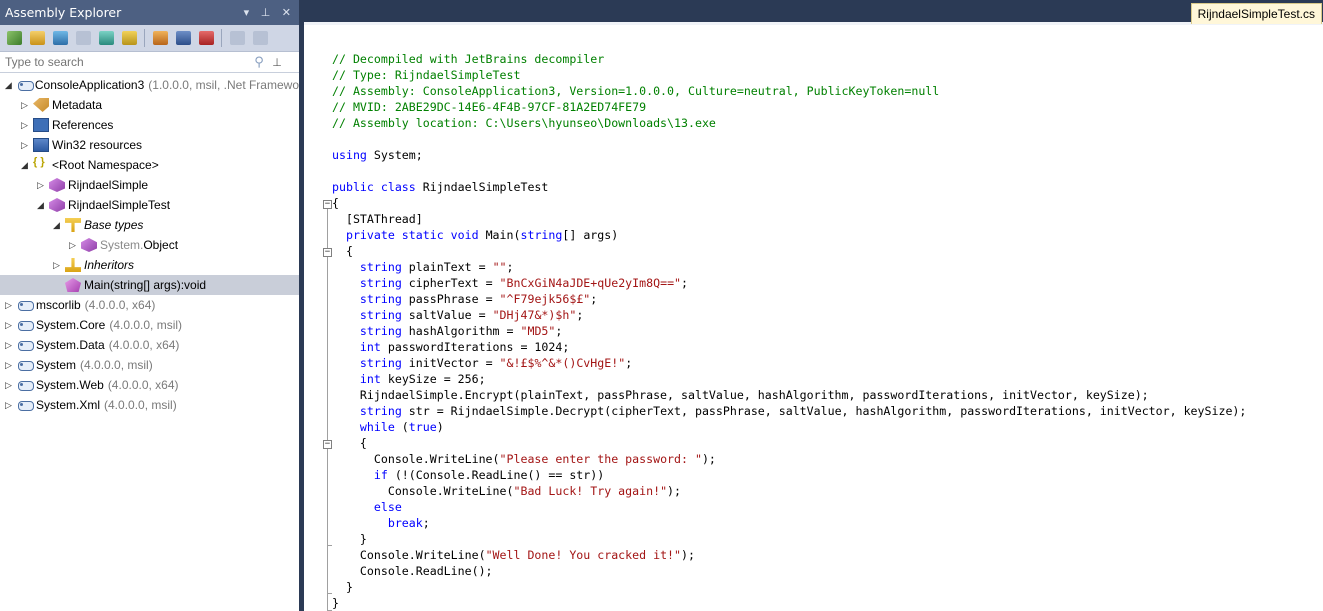 The width and height of the screenshot is (1323, 611). I want to click on code-line: }, so click(342, 587).